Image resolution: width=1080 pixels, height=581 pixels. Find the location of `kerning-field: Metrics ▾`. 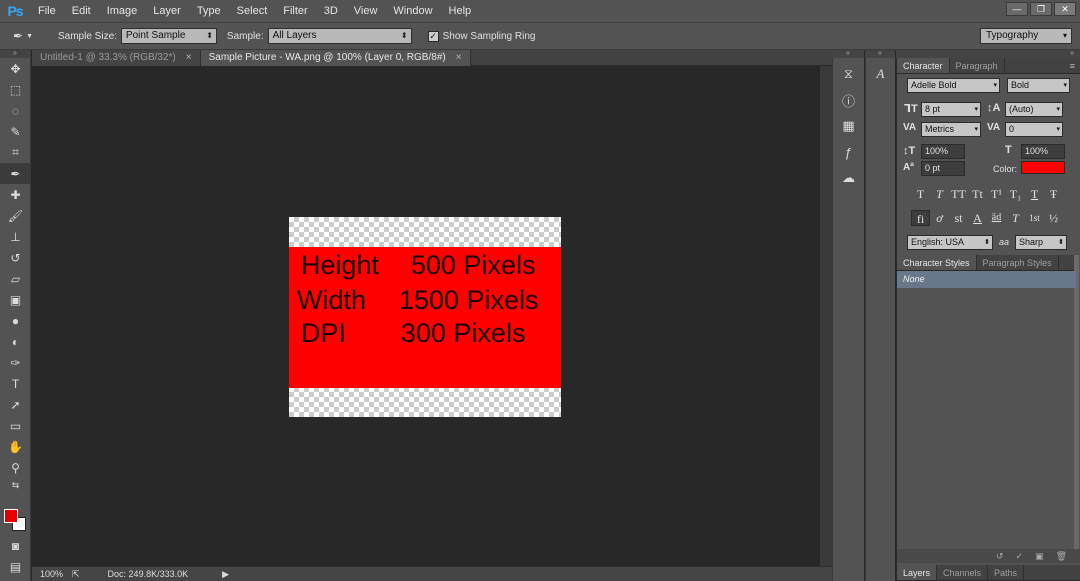

kerning-field: Metrics ▾ is located at coordinates (951, 129).